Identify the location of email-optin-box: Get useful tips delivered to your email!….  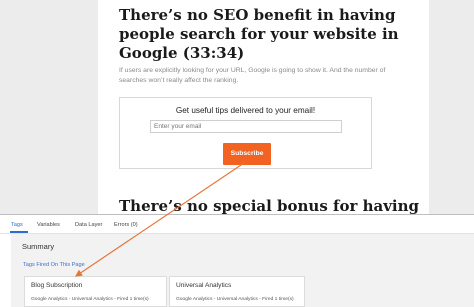
(245, 133).